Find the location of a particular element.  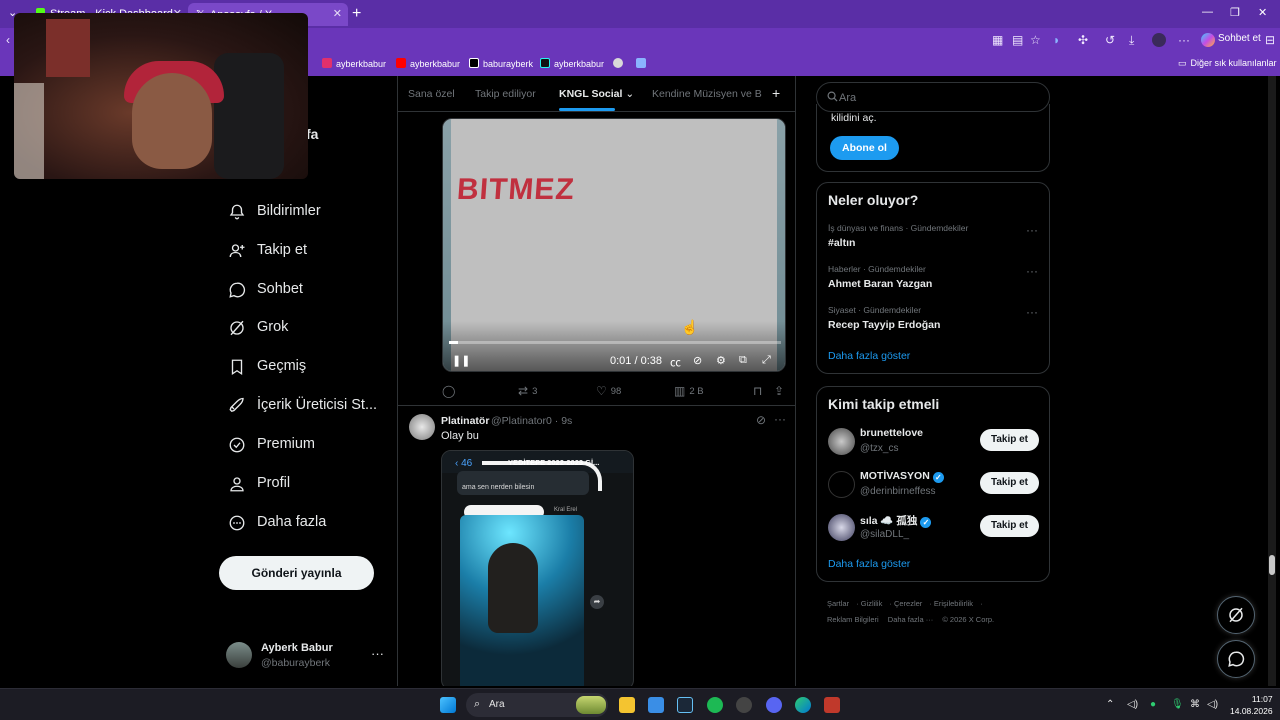

tab-kendine-muzisyen: Kendine Müzisyen ve Ba is located at coordinates (707, 94).